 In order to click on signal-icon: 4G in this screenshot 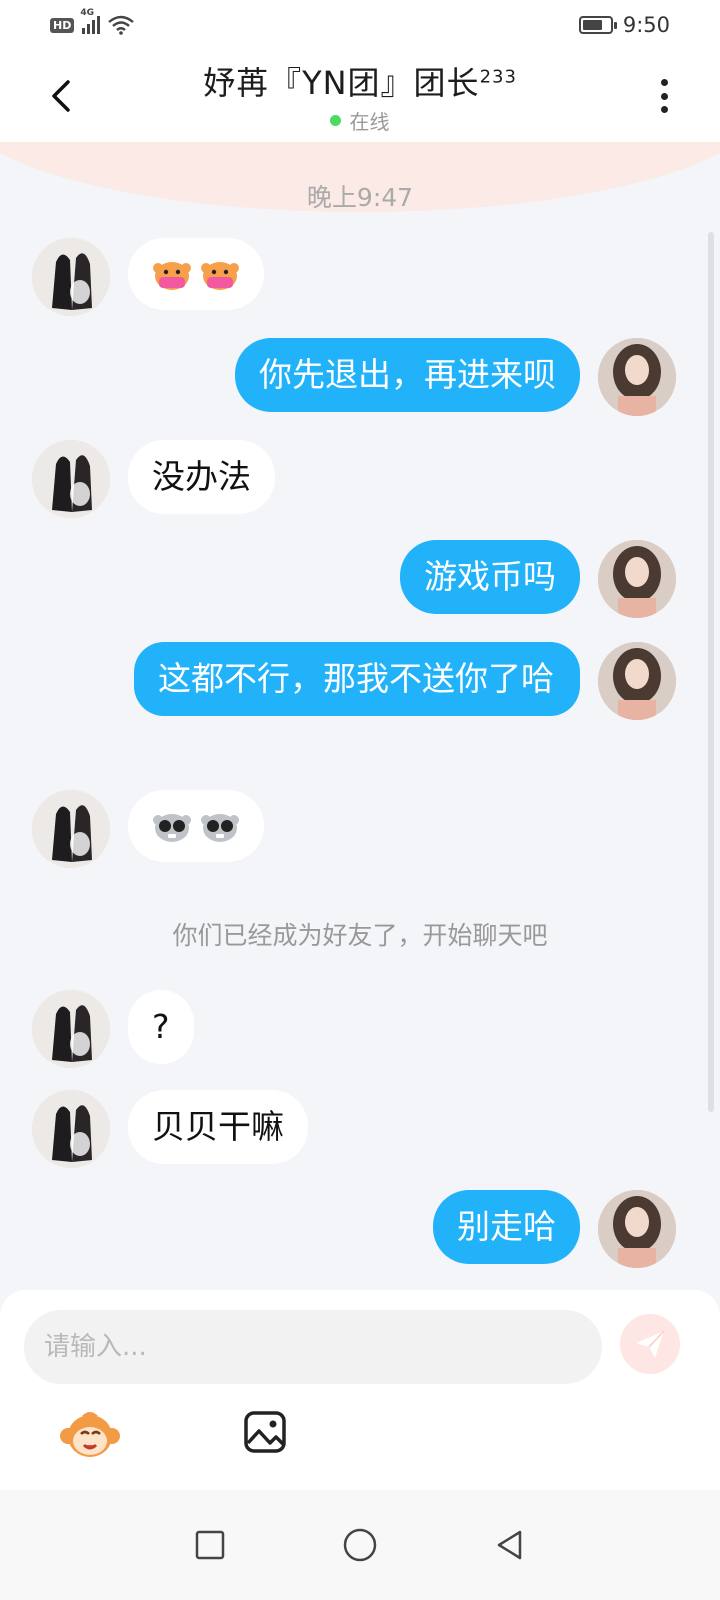, I will do `click(90, 21)`.